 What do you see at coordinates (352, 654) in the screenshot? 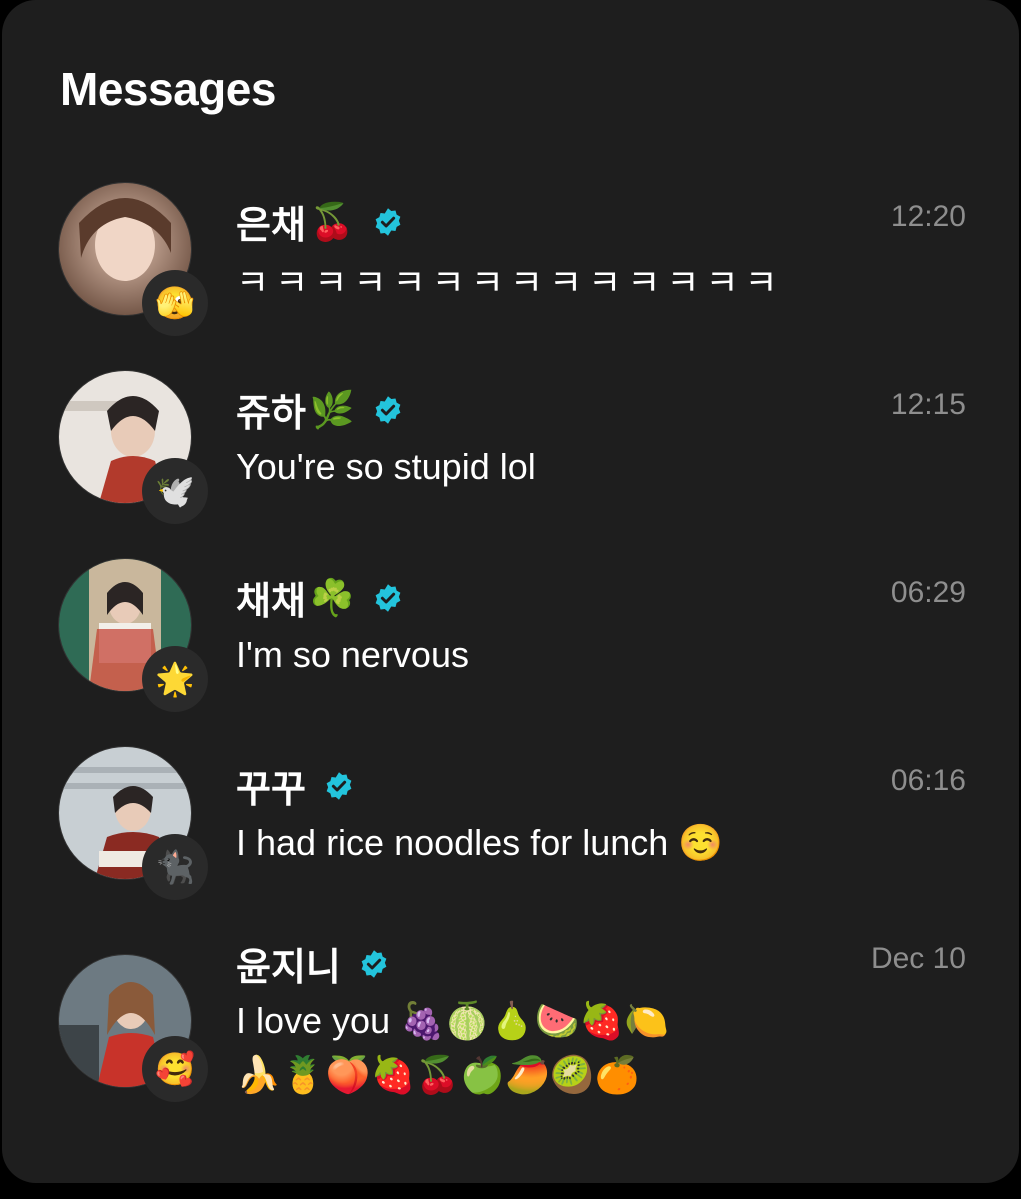
I see `message-preview: I'm so nervous` at bounding box center [352, 654].